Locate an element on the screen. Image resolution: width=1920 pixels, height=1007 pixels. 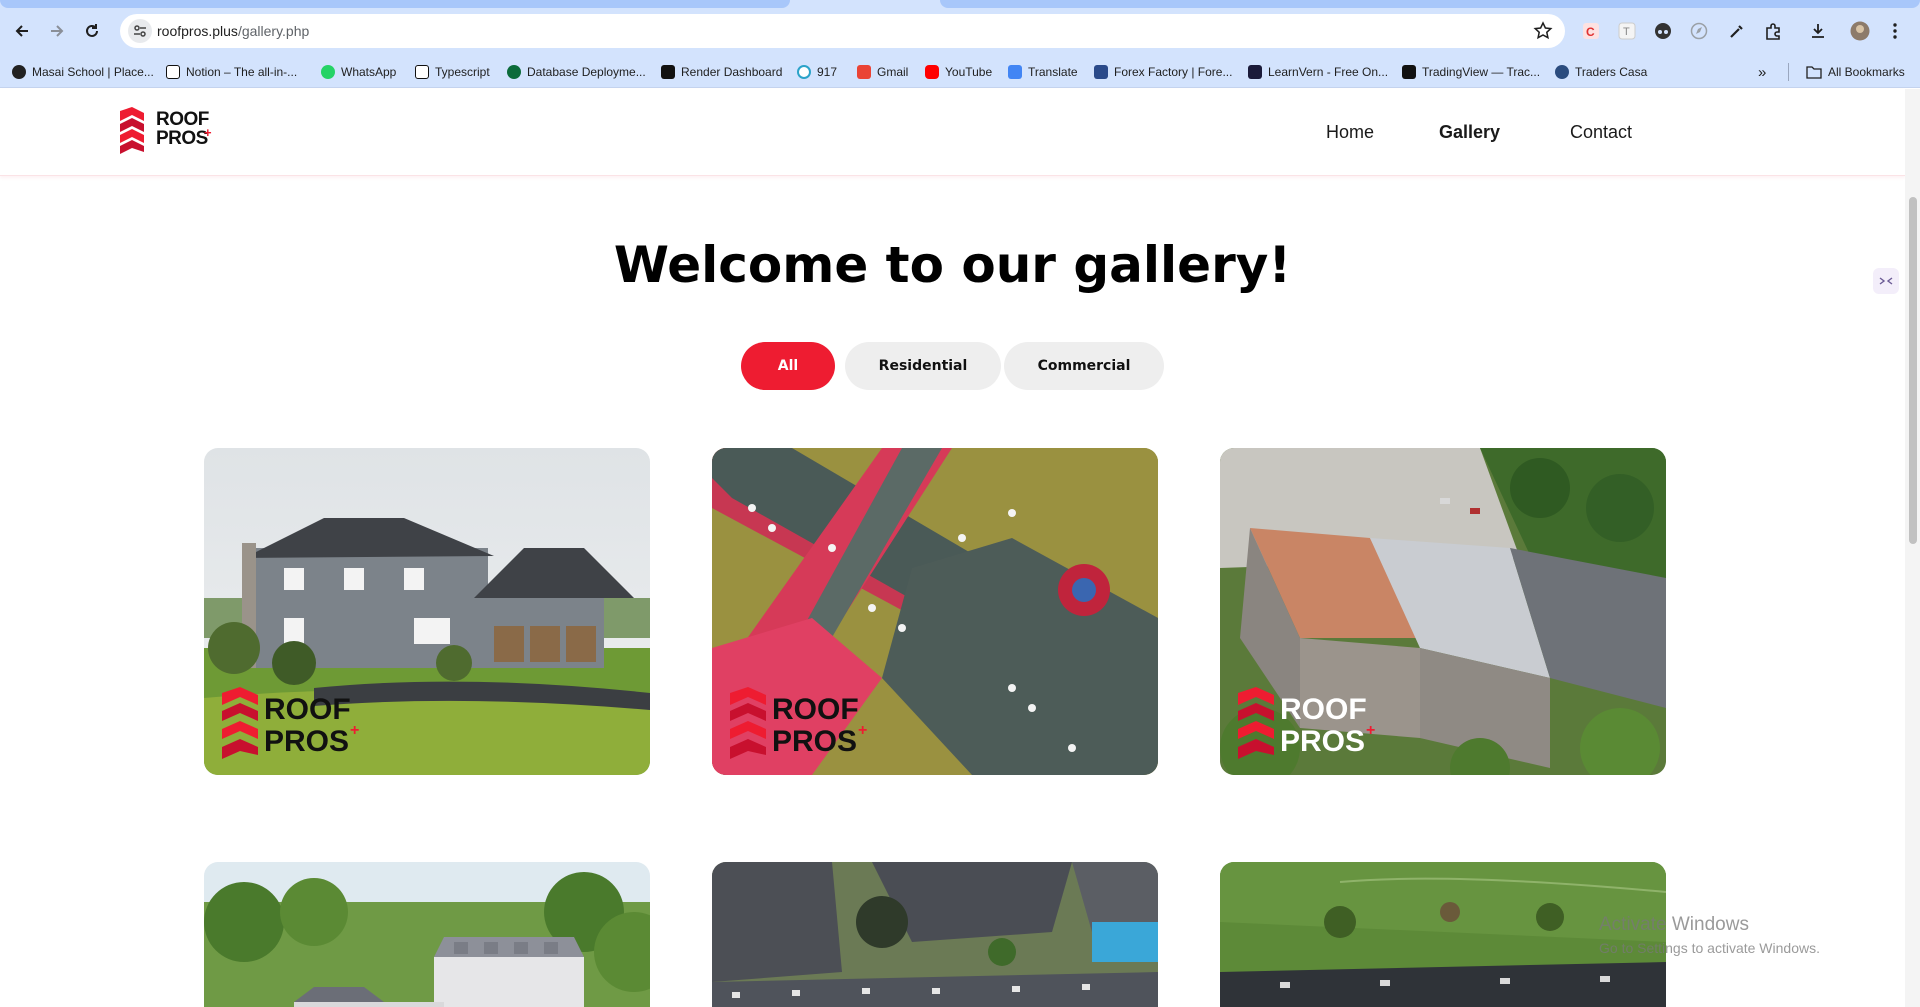
gallery-image-residential-house: ROOF PROS + is located at coordinates (427, 611).